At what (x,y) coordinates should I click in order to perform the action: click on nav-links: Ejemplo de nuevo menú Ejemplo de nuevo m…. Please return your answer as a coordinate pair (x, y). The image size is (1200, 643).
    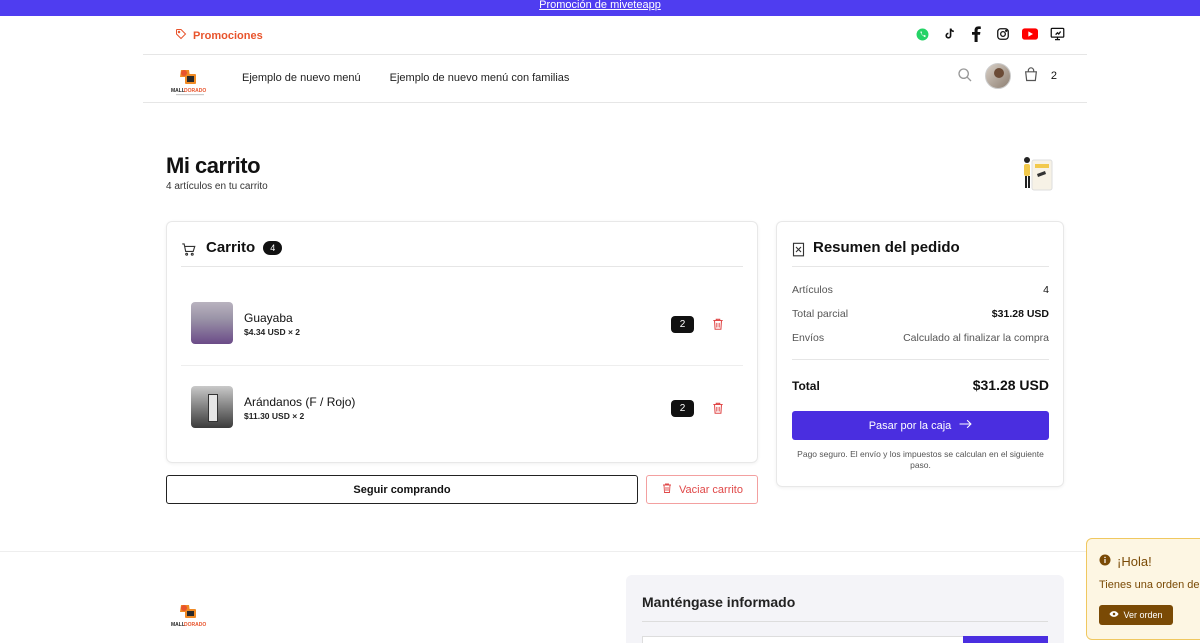
    Looking at the image, I should click on (405, 78).